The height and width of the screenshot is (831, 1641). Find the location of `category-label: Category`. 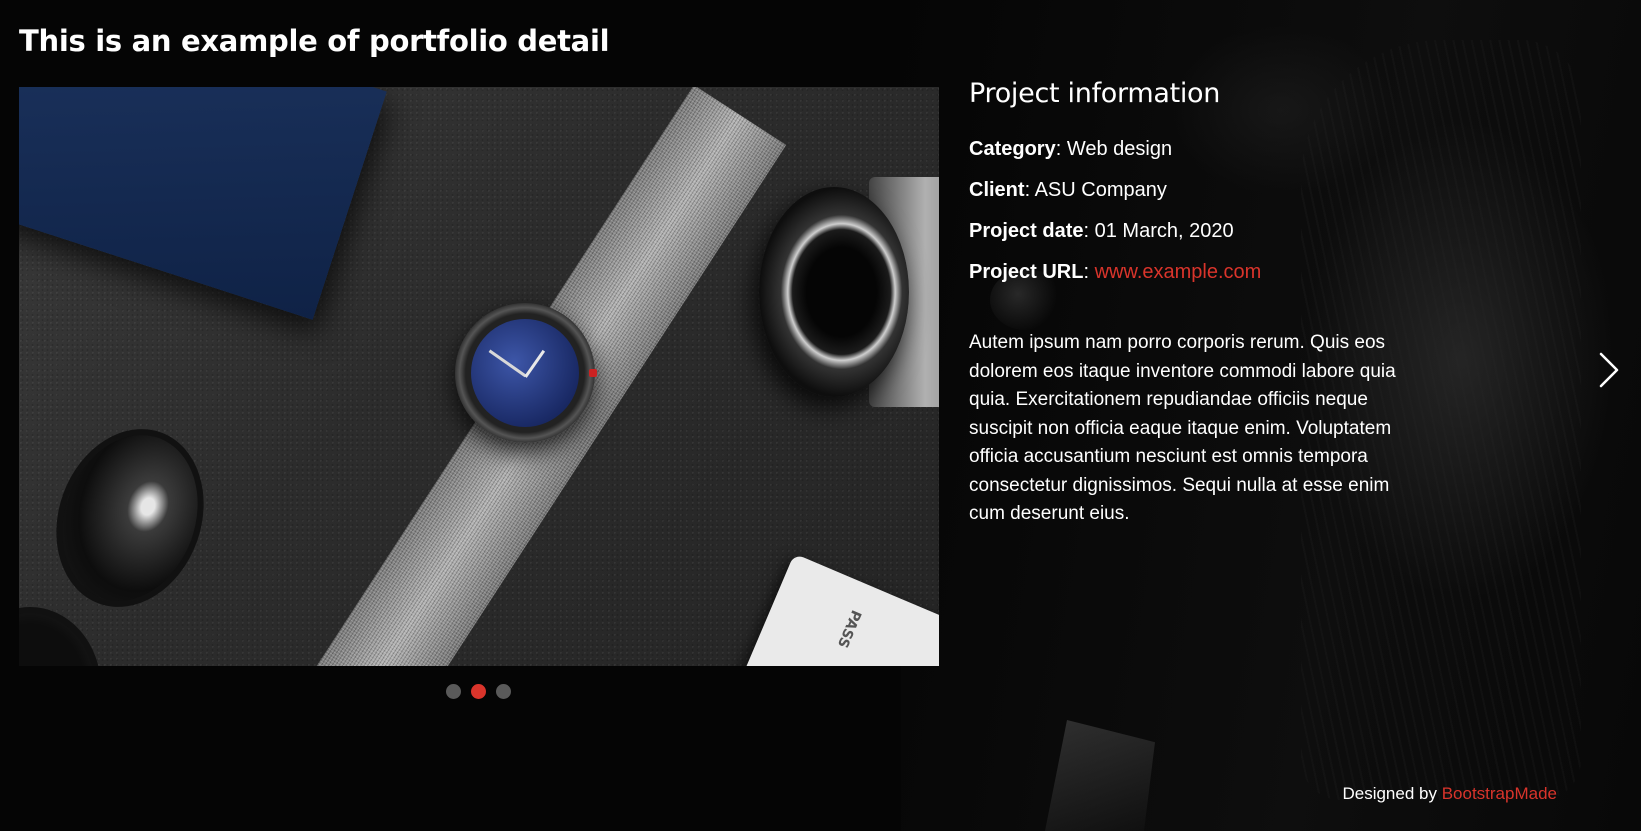

category-label: Category is located at coordinates (1012, 149).